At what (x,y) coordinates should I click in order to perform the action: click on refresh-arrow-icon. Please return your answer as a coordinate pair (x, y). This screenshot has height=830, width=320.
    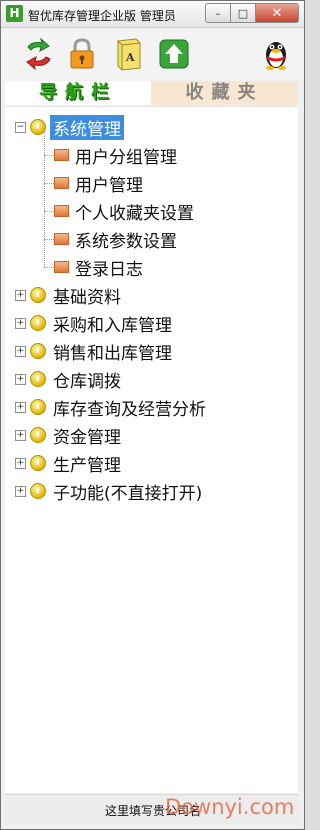
    Looking at the image, I should click on (39, 54).